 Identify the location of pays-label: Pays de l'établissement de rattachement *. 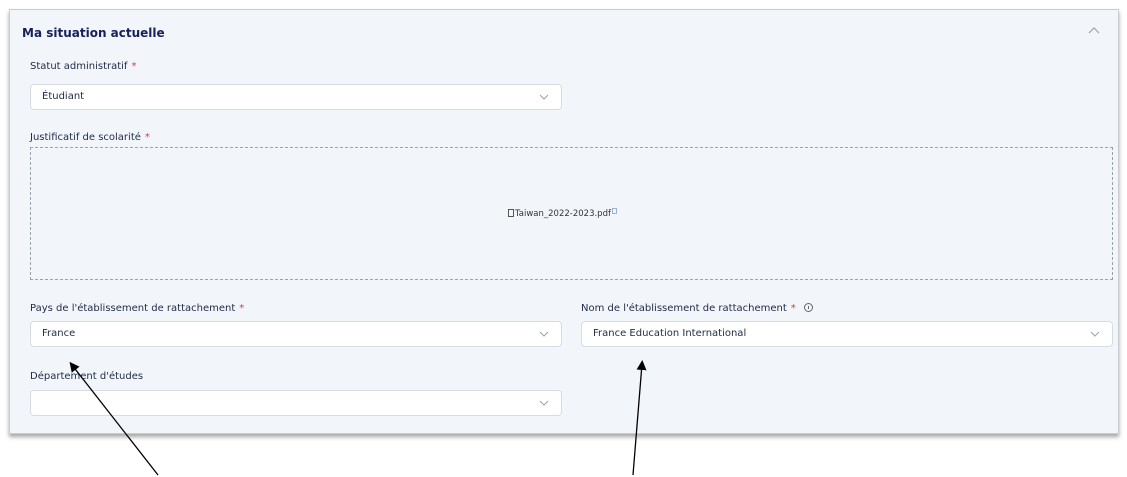
(137, 308).